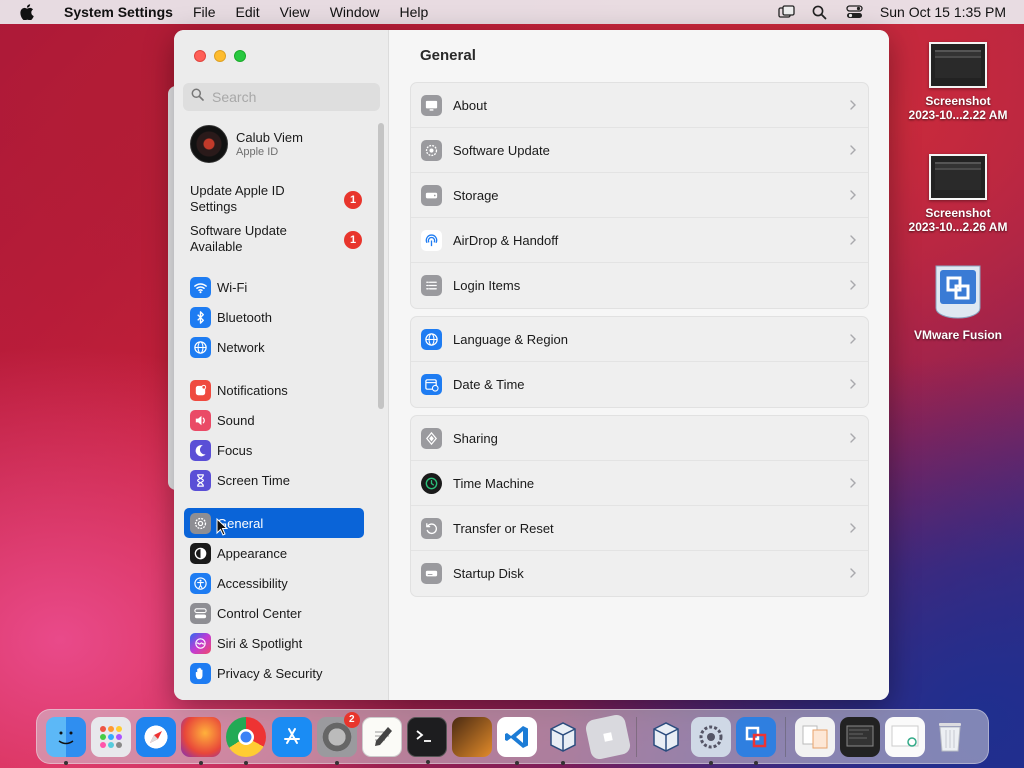 The image size is (1024, 768). Describe the element at coordinates (859, 736) in the screenshot. I see `documents-stack-icon` at that location.